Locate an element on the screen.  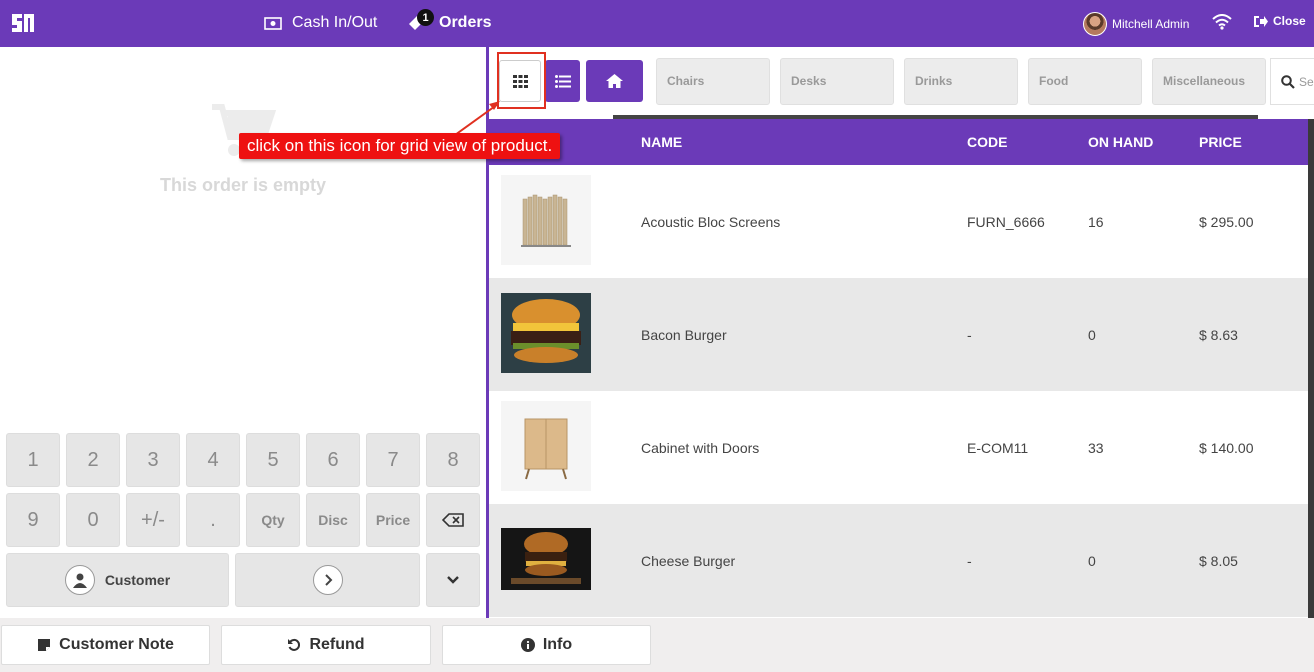
numpad-key-7: 7 is located at coordinates (393, 460).